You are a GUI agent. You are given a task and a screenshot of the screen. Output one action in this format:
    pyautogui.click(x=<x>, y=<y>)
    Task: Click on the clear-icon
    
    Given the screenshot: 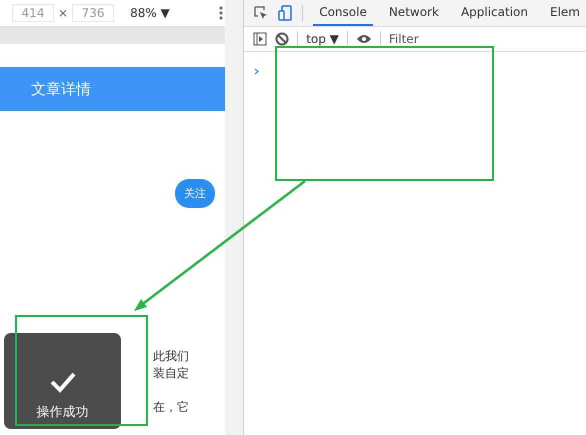 What is the action you would take?
    pyautogui.click(x=282, y=39)
    